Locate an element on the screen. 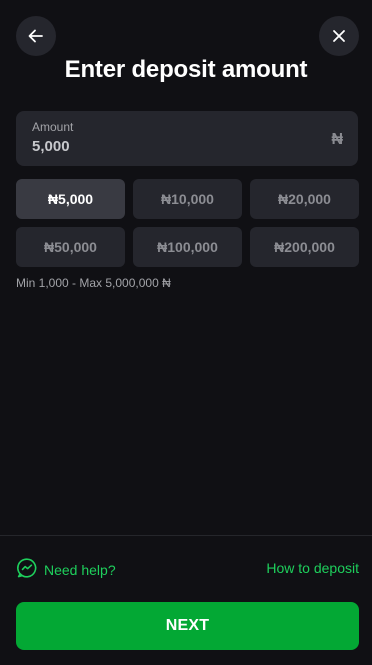  quick-amount-chip: ₦200,000 is located at coordinates (304, 247).